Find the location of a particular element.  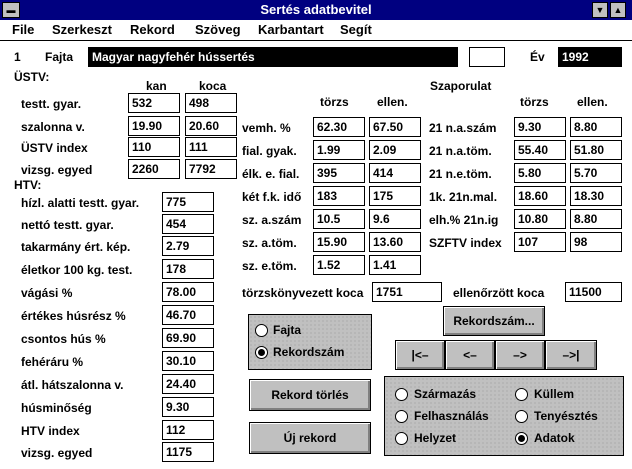

ustv-kan-field: 110 is located at coordinates (154, 147).